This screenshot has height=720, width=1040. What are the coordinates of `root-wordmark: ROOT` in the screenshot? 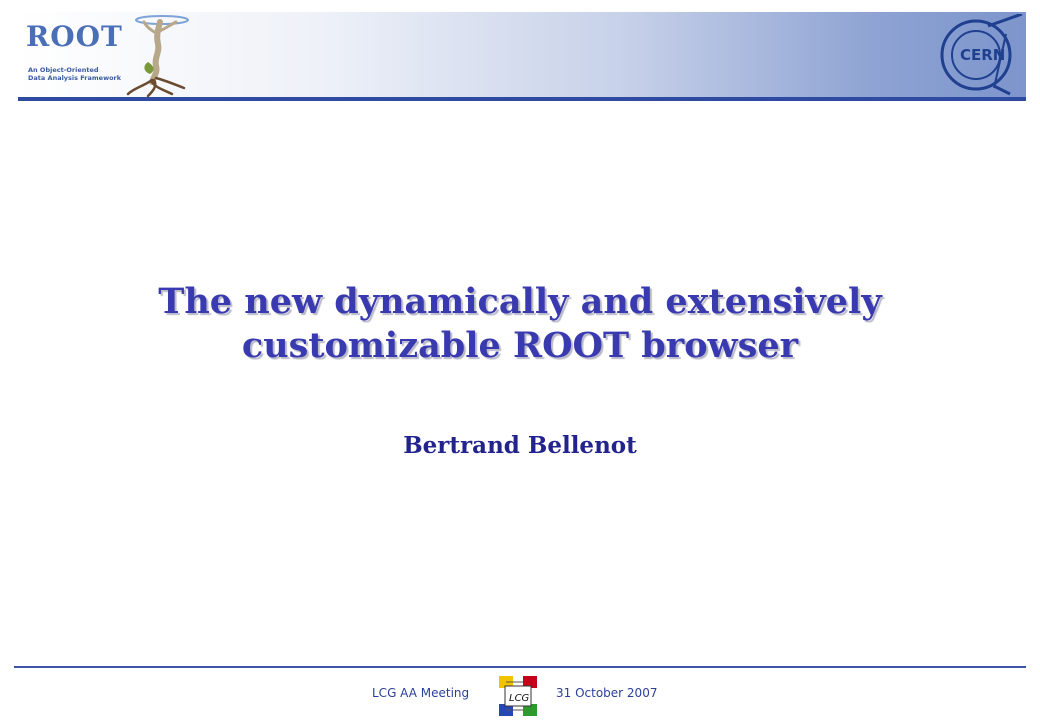 It's located at (74, 36).